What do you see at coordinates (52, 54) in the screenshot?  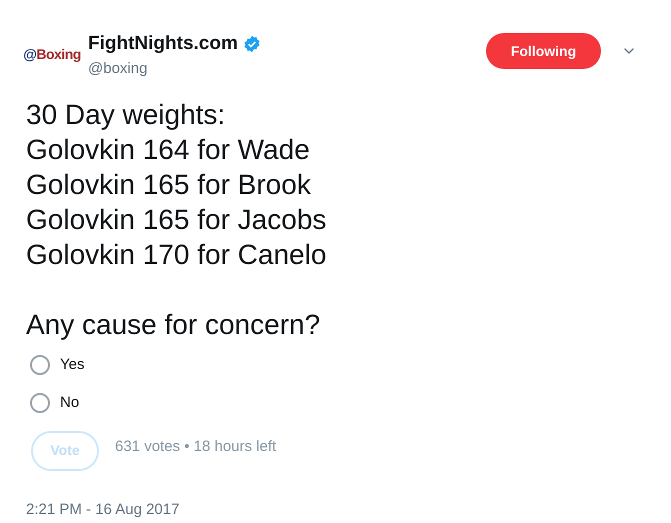 I see `avatar-logo: @Boxing` at bounding box center [52, 54].